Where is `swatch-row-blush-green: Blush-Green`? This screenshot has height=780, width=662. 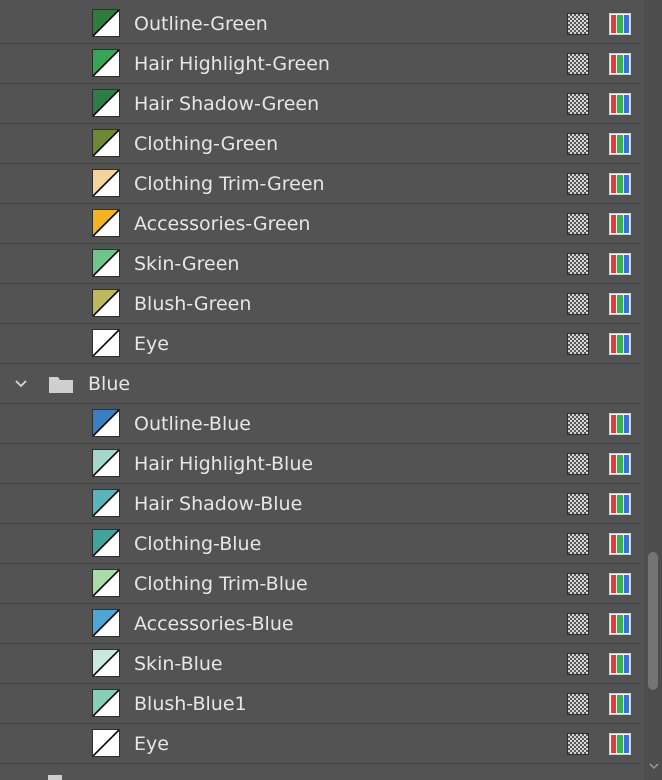
swatch-row-blush-green: Blush-Green is located at coordinates (320, 304).